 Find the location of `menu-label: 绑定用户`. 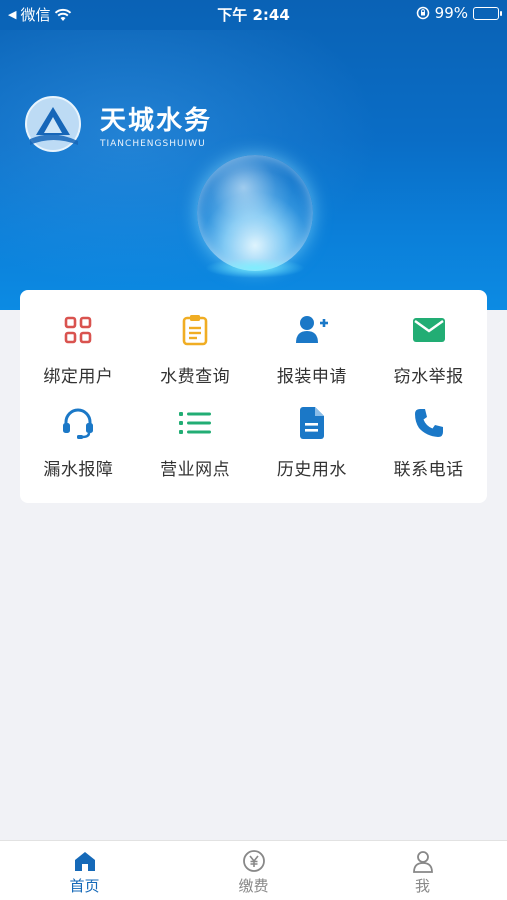

menu-label: 绑定用户 is located at coordinates (78, 377).